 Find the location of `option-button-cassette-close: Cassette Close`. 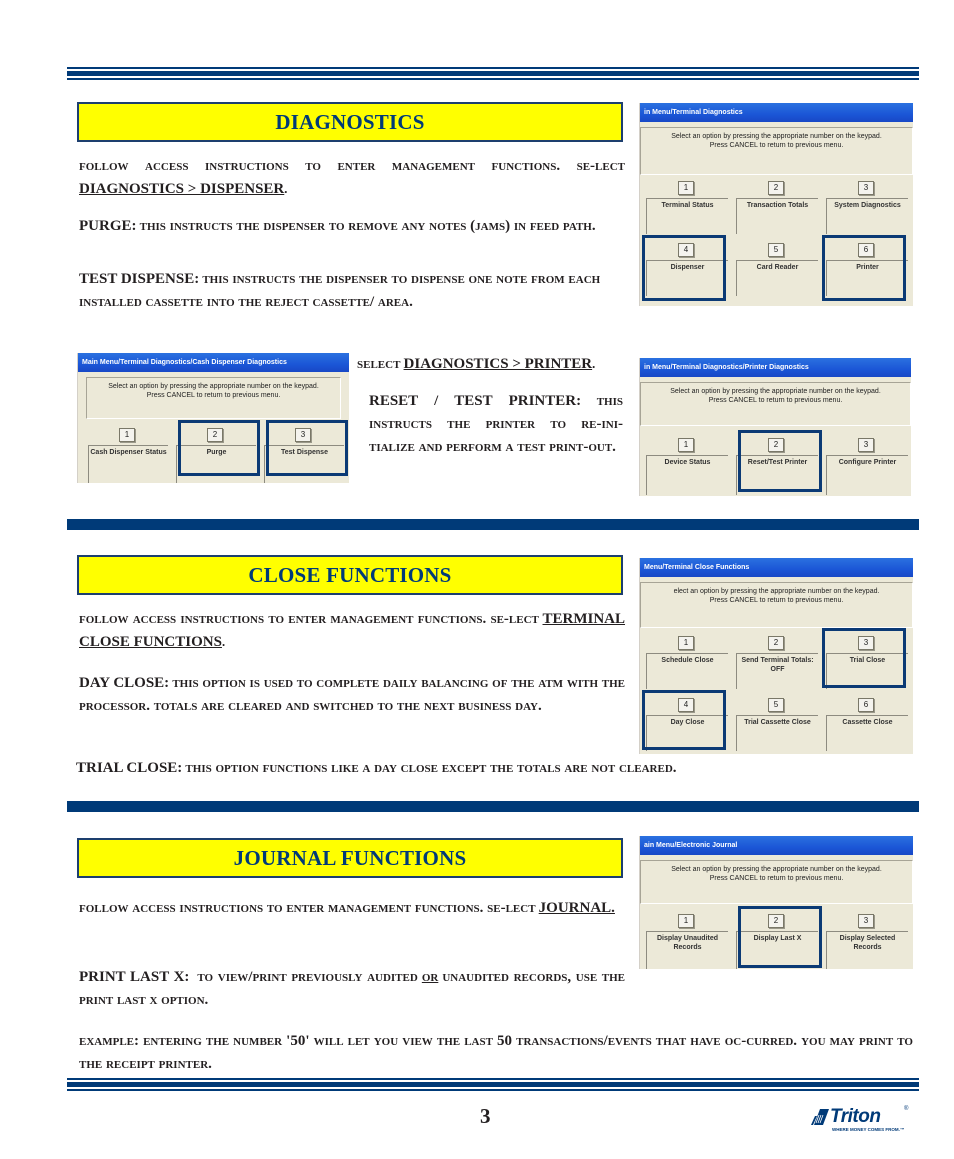

option-button-cassette-close: Cassette Close is located at coordinates (867, 733).